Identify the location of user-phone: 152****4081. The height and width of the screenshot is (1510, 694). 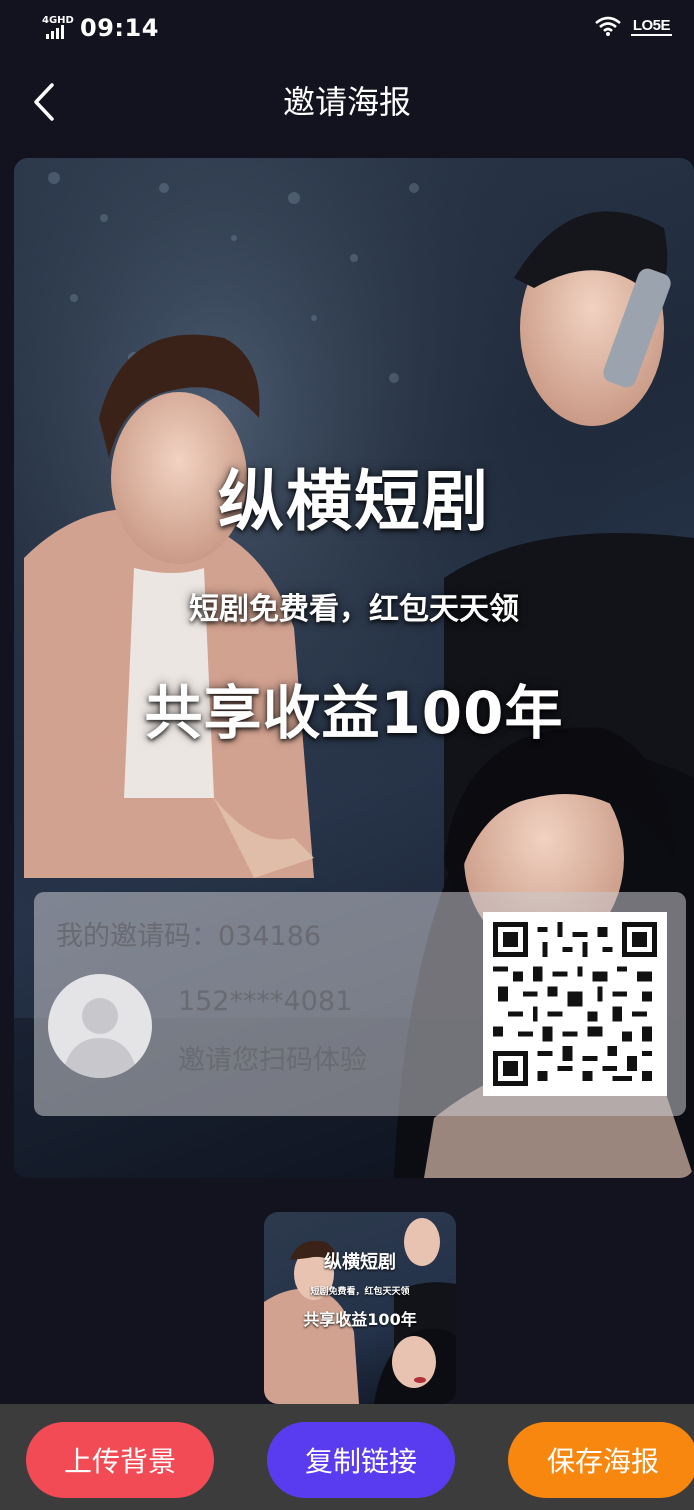
(265, 1001).